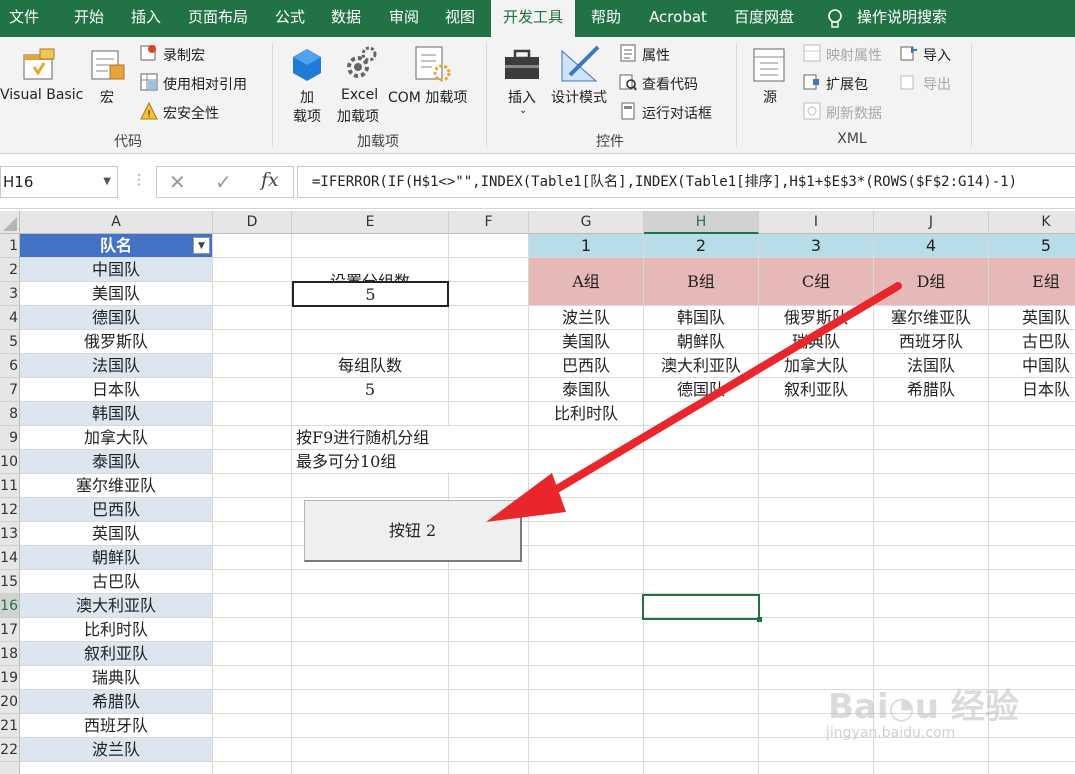 The image size is (1075, 774). What do you see at coordinates (606, 18) in the screenshot?
I see `tab-help: 帮助` at bounding box center [606, 18].